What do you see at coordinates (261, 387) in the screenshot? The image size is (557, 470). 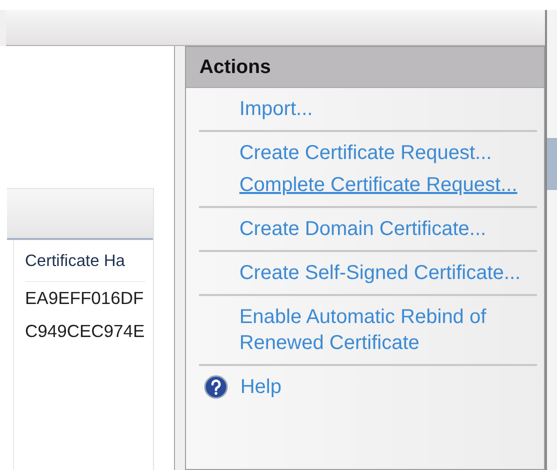 I see `help-link: Help` at bounding box center [261, 387].